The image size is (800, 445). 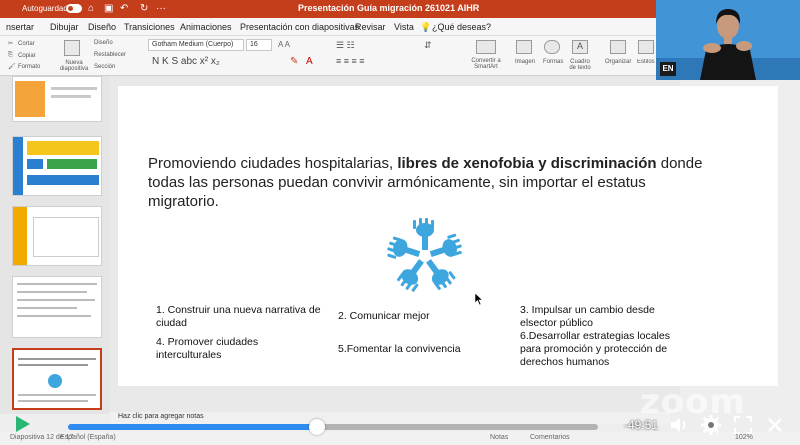 What do you see at coordinates (404, 27) in the screenshot?
I see `menu-view: Vista` at bounding box center [404, 27].